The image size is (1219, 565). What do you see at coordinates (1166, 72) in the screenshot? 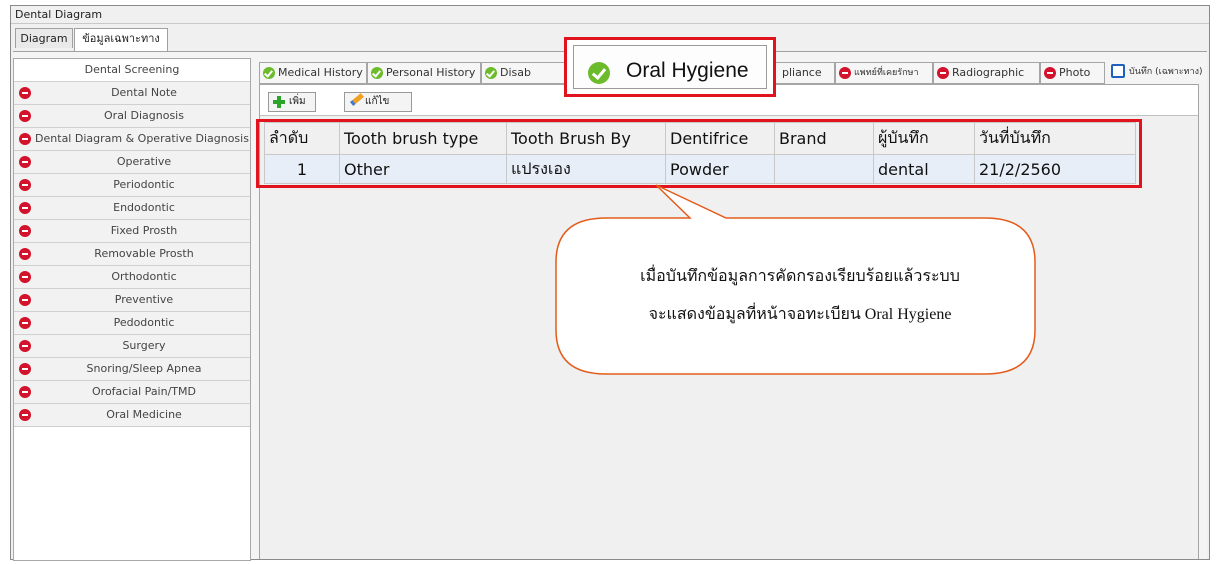
I see `save-specialty-label: บันทึก (เฉพาะทาง)` at bounding box center [1166, 72].